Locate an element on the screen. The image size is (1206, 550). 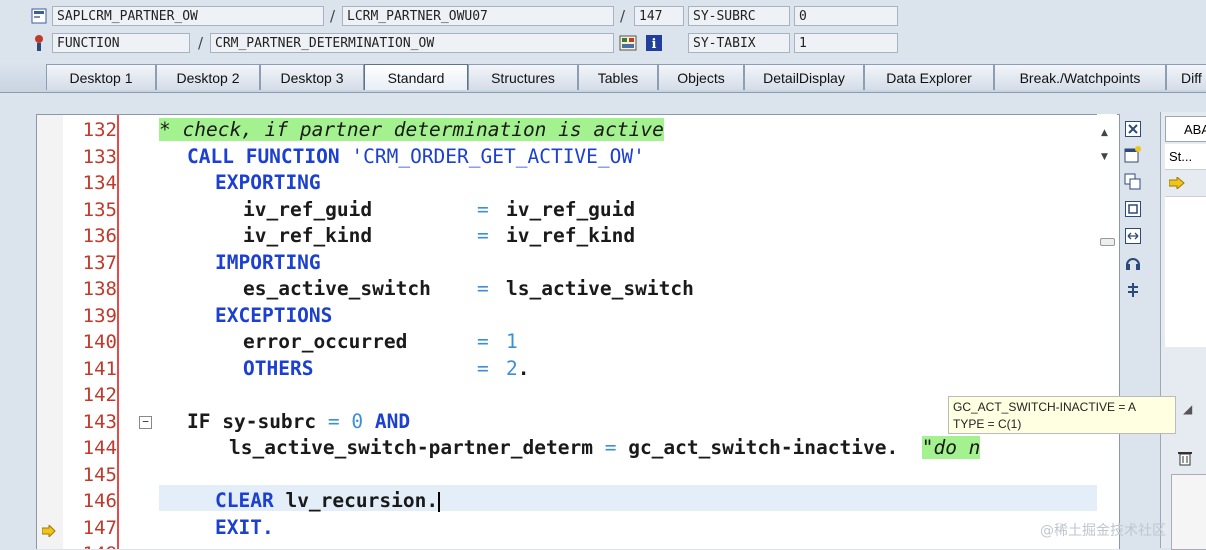
param-name: iv_ref_guid is located at coordinates (308, 209).